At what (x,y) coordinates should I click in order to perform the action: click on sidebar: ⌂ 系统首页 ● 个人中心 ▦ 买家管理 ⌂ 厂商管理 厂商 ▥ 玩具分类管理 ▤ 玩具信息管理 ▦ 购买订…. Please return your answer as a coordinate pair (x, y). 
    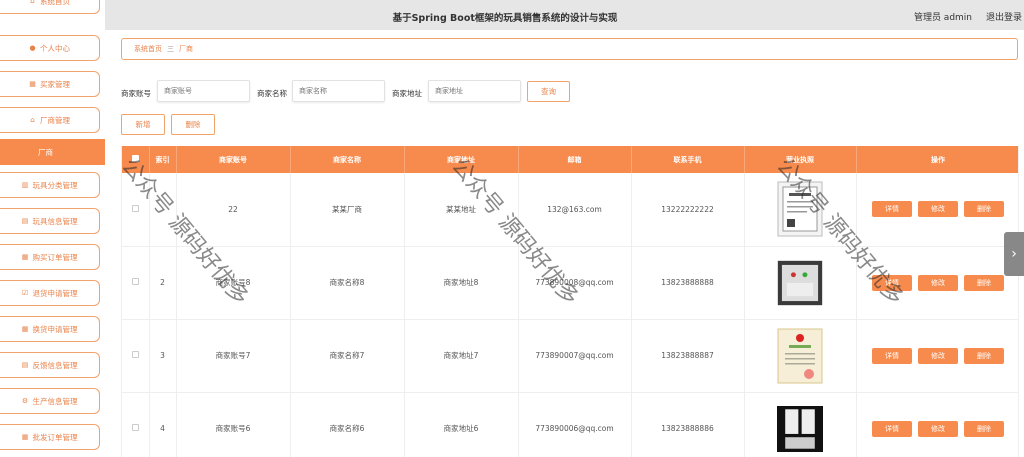
    Looking at the image, I should click on (52, 228).